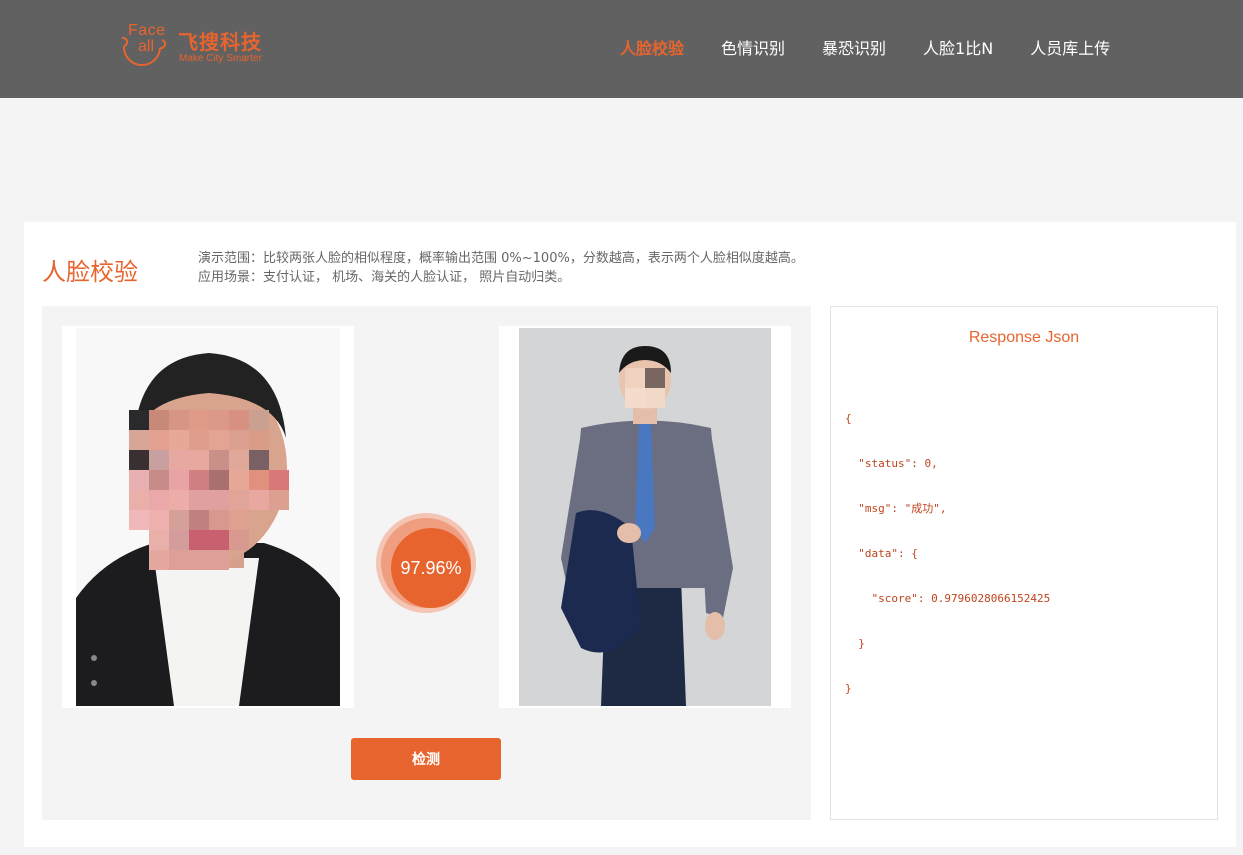 This screenshot has width=1243, height=855. Describe the element at coordinates (881, 553) in the screenshot. I see `json-line: "data": {` at that location.